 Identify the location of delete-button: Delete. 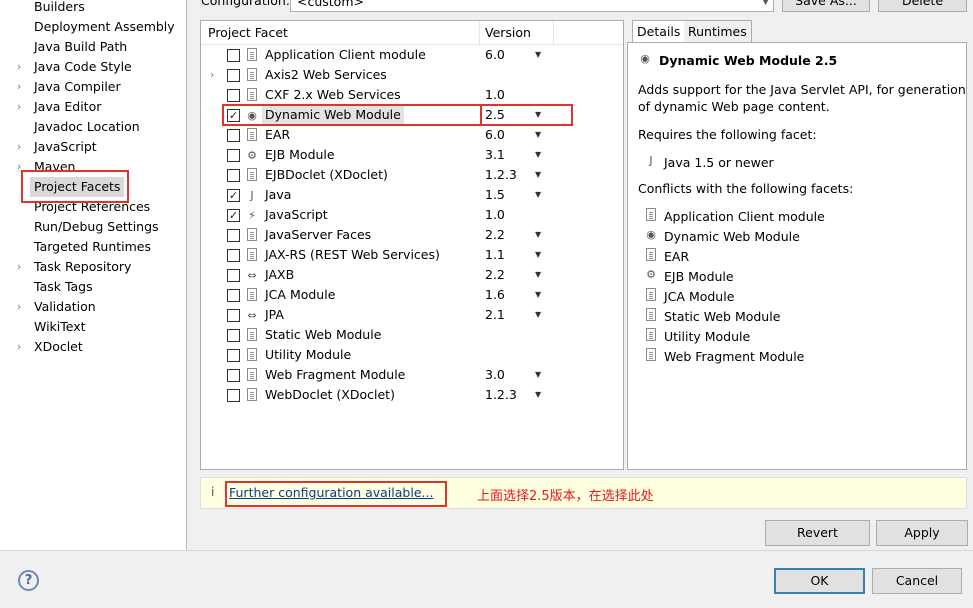
(922, 6).